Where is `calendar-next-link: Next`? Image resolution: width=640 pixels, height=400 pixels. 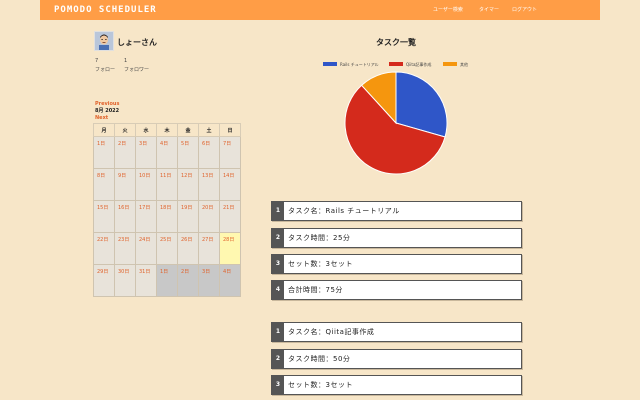 calendar-next-link: Next is located at coordinates (101, 118).